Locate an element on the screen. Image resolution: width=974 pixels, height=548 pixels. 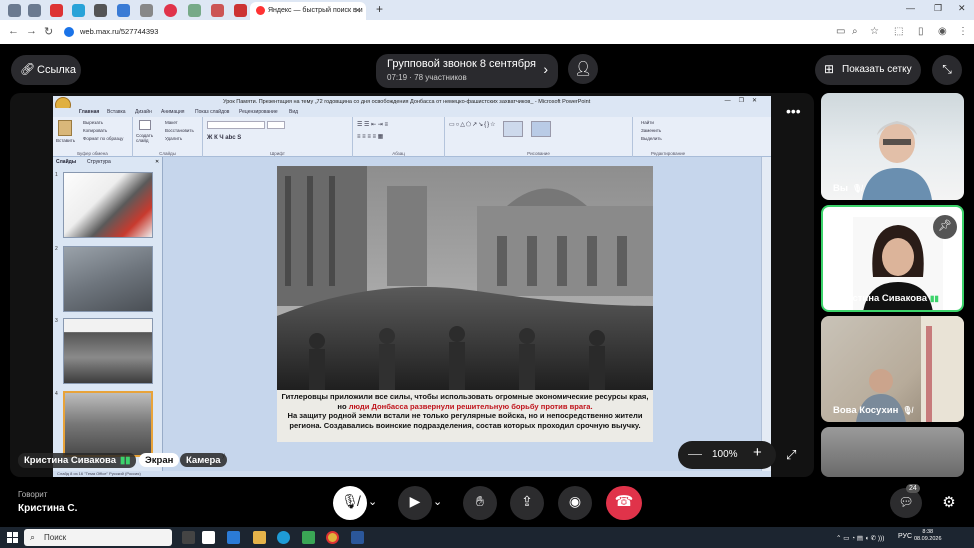
ppt-tab: Показ слайдов is located at coordinates (212, 112).